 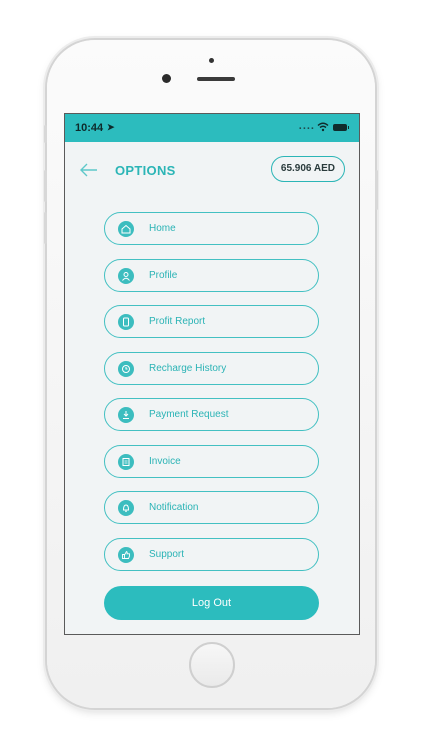 What do you see at coordinates (211, 461) in the screenshot?
I see `menu-item-invoice: Invoice` at bounding box center [211, 461].